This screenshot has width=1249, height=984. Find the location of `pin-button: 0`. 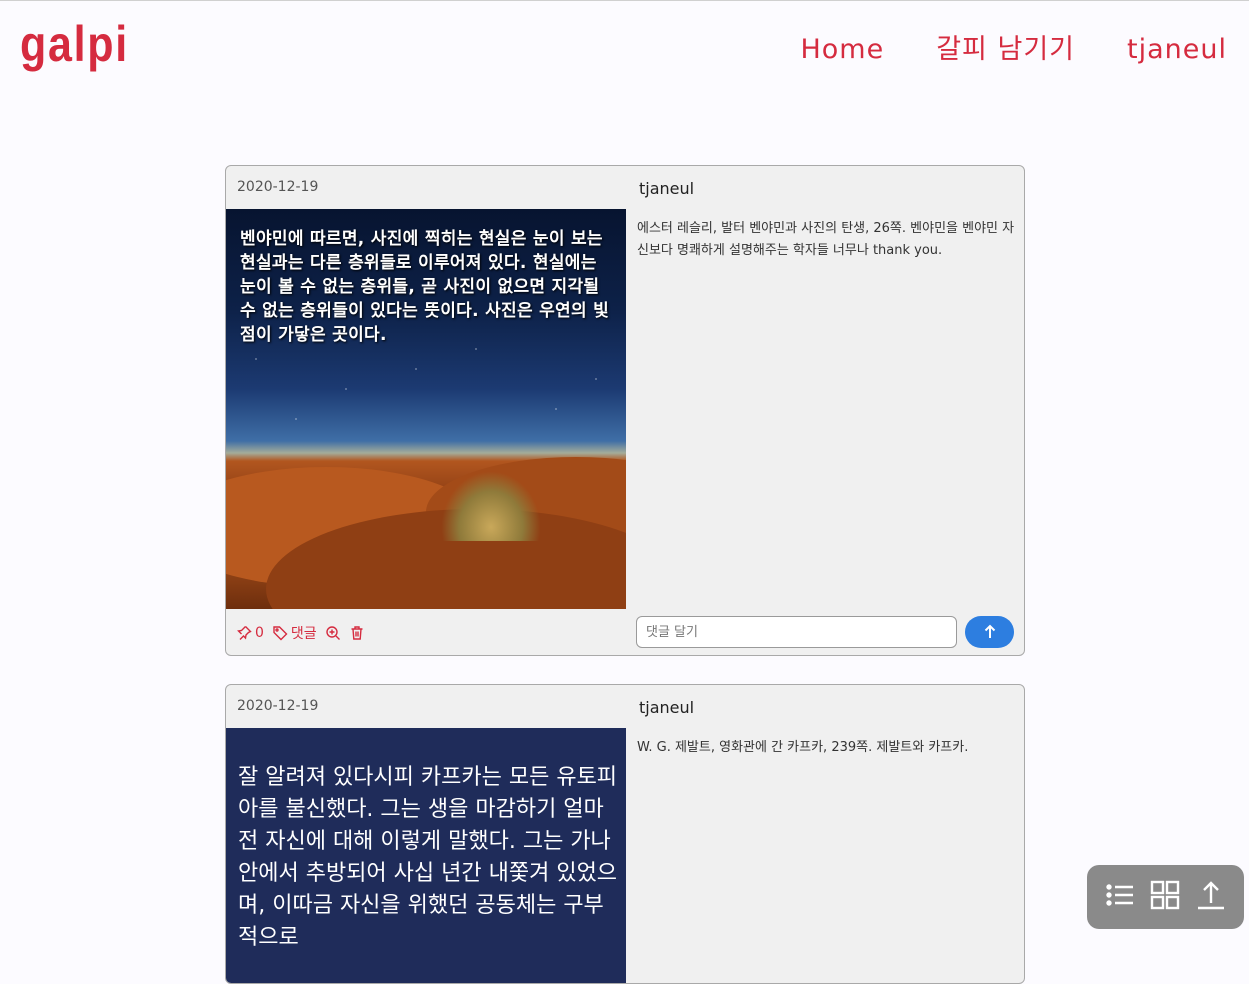

pin-button: 0 is located at coordinates (250, 633).